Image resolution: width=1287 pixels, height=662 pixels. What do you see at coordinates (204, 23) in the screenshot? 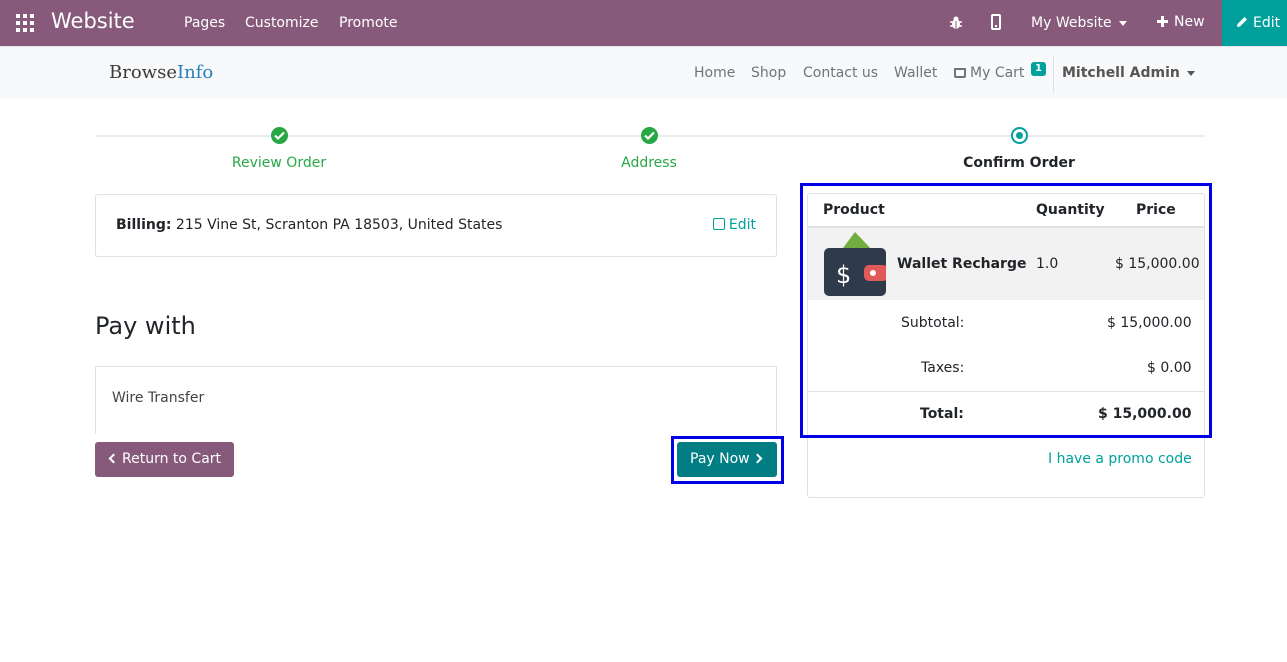
I see `menu-pages: Pages` at bounding box center [204, 23].